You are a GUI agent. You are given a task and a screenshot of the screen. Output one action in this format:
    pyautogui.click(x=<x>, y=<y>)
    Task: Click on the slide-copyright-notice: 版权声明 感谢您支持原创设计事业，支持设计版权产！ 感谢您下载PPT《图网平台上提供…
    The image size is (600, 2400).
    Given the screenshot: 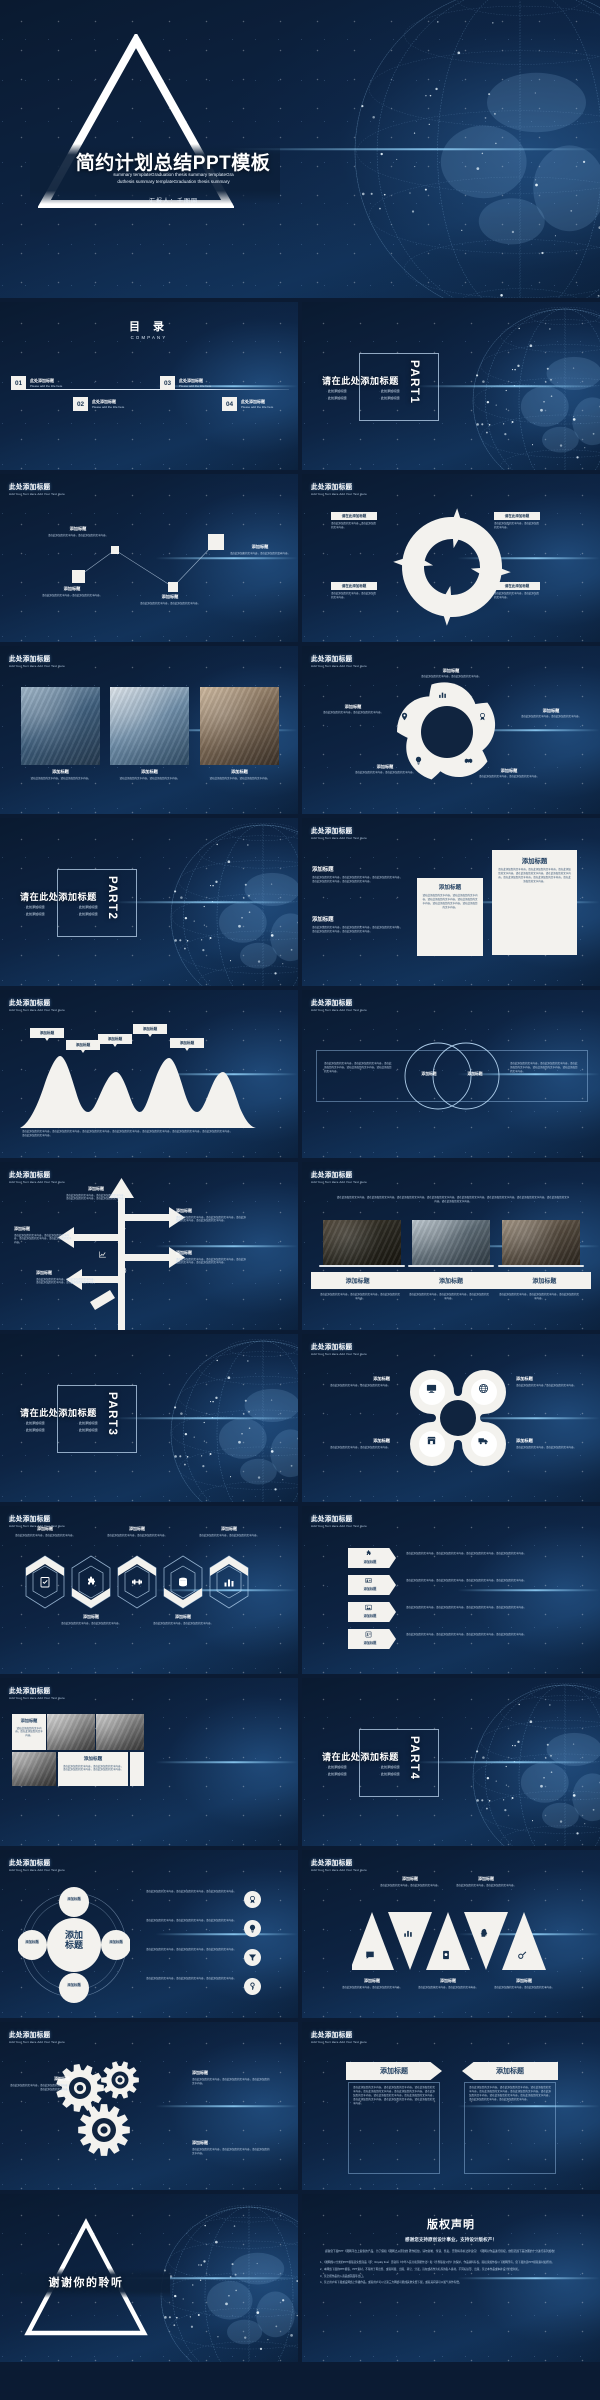 What is the action you would take?
    pyautogui.click(x=451, y=2278)
    